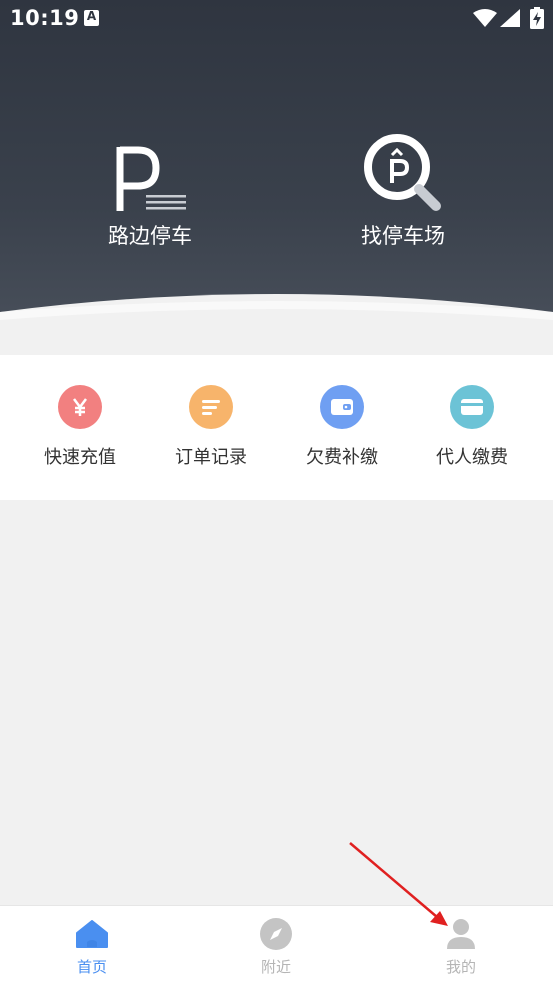 The image size is (553, 984). Describe the element at coordinates (472, 457) in the screenshot. I see `pay-for-others-label: 代人缴费` at that location.